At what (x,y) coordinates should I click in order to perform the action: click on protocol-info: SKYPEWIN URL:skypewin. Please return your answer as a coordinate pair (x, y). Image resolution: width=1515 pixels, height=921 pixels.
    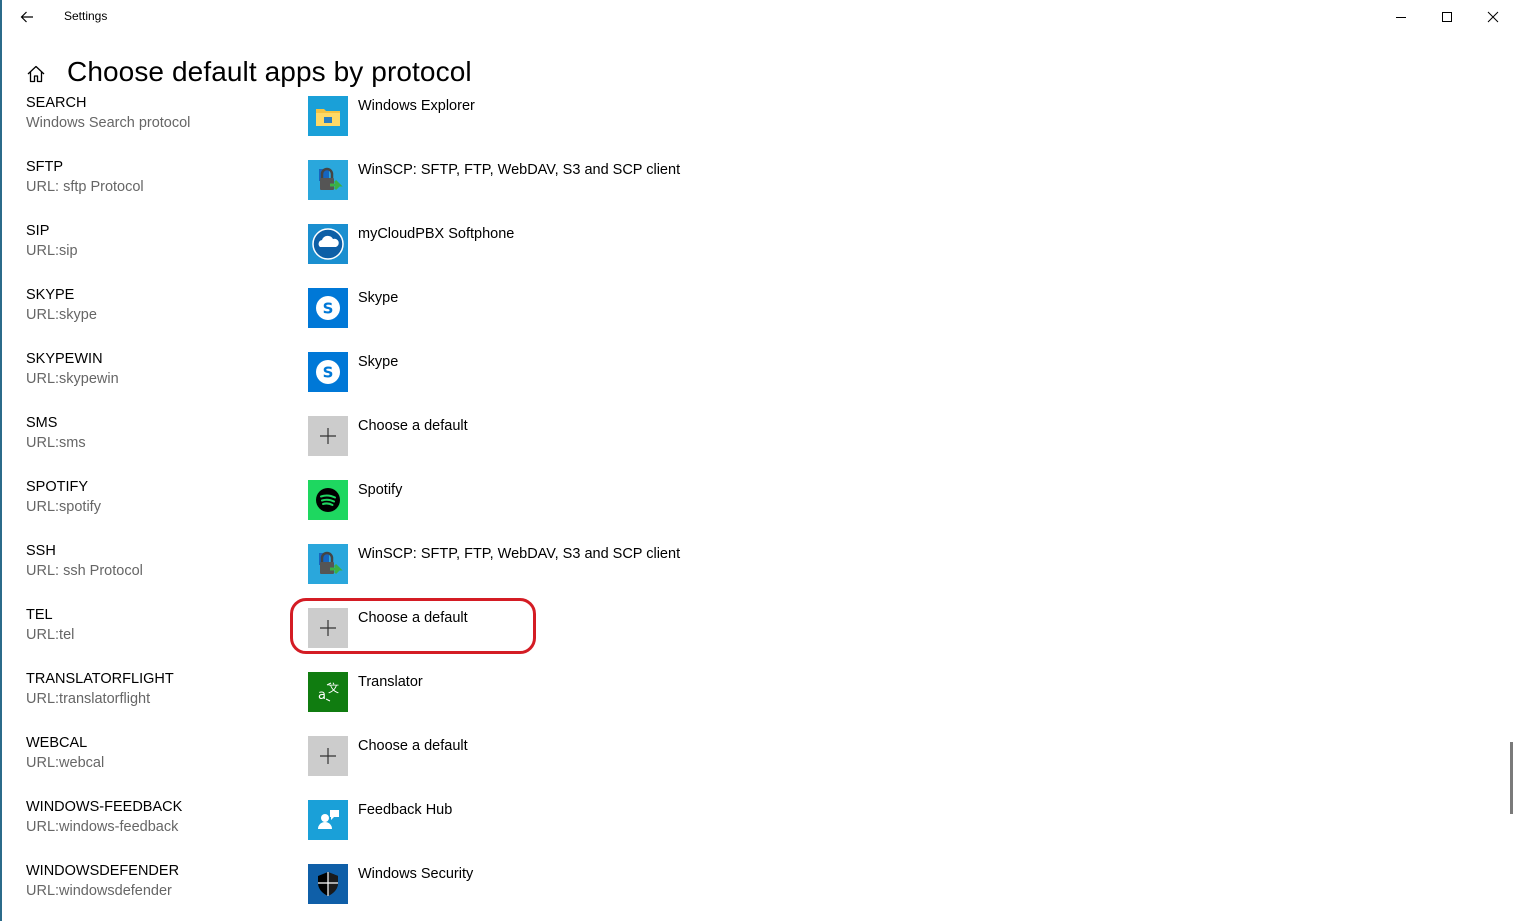
    Looking at the image, I should click on (72, 370).